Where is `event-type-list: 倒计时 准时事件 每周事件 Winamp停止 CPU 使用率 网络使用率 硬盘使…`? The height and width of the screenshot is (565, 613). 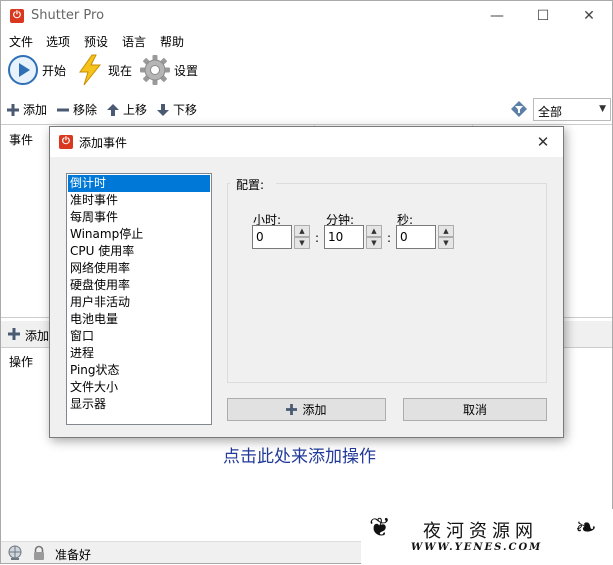
event-type-list: 倒计时 准时事件 每周事件 Winamp停止 CPU 使用率 网络使用率 硬盘使… is located at coordinates (139, 299).